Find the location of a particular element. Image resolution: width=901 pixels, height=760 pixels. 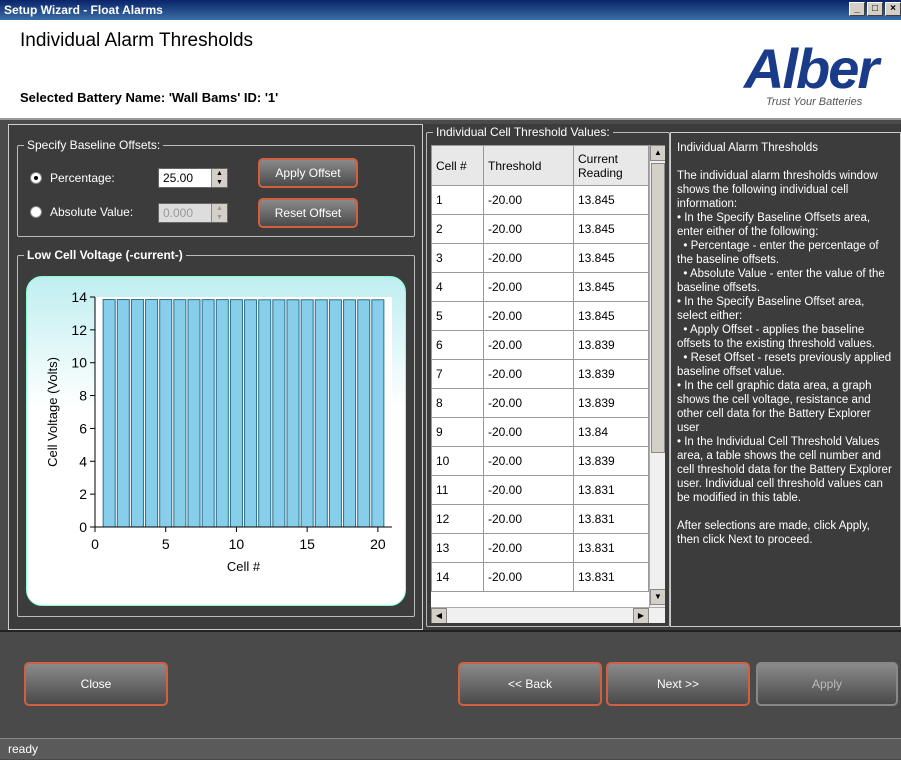

percentage-input: 25.00 ▲ ▼ is located at coordinates (193, 178).